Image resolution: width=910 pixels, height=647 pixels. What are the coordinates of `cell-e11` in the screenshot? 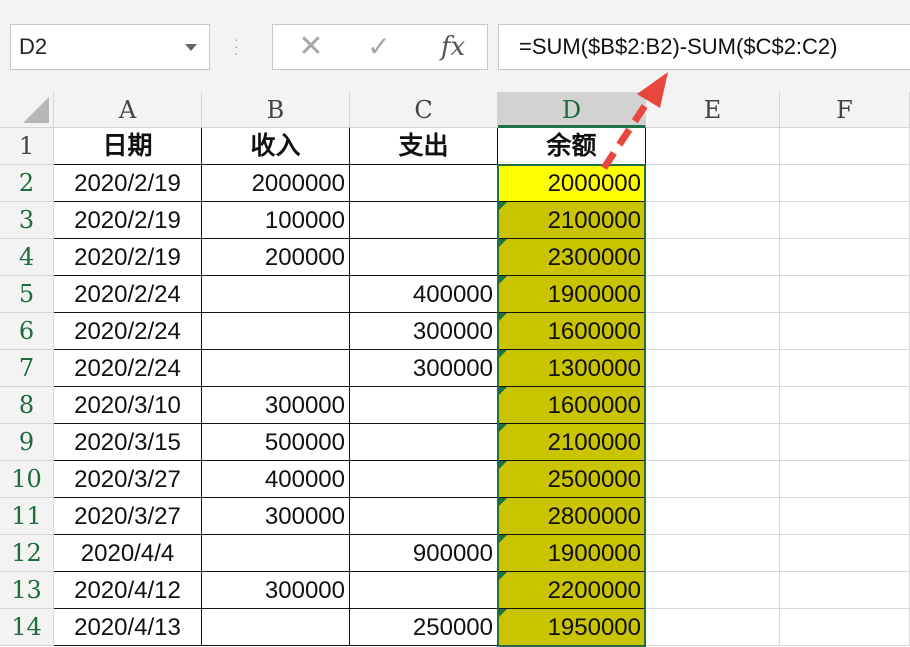 It's located at (713, 516).